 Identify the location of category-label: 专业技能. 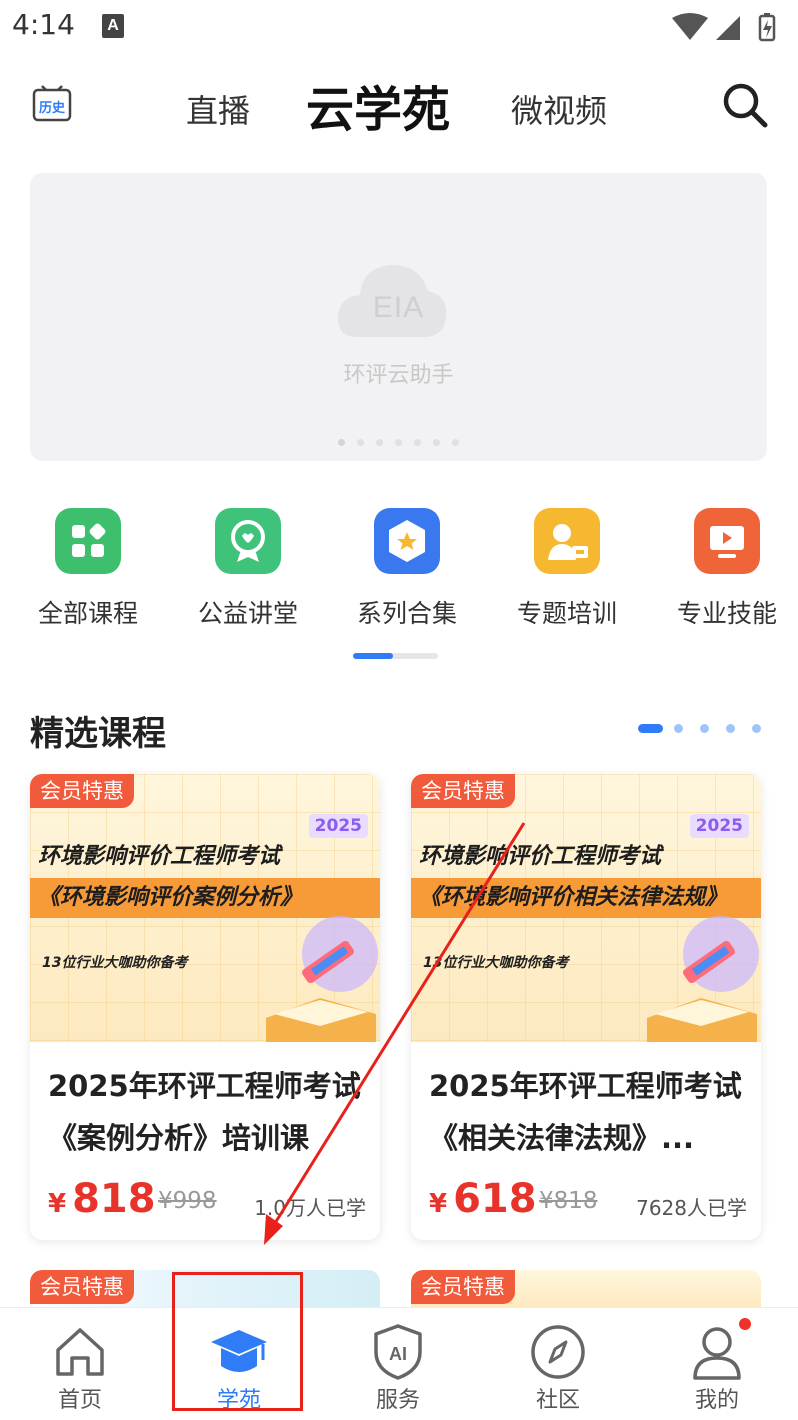
(726, 613).